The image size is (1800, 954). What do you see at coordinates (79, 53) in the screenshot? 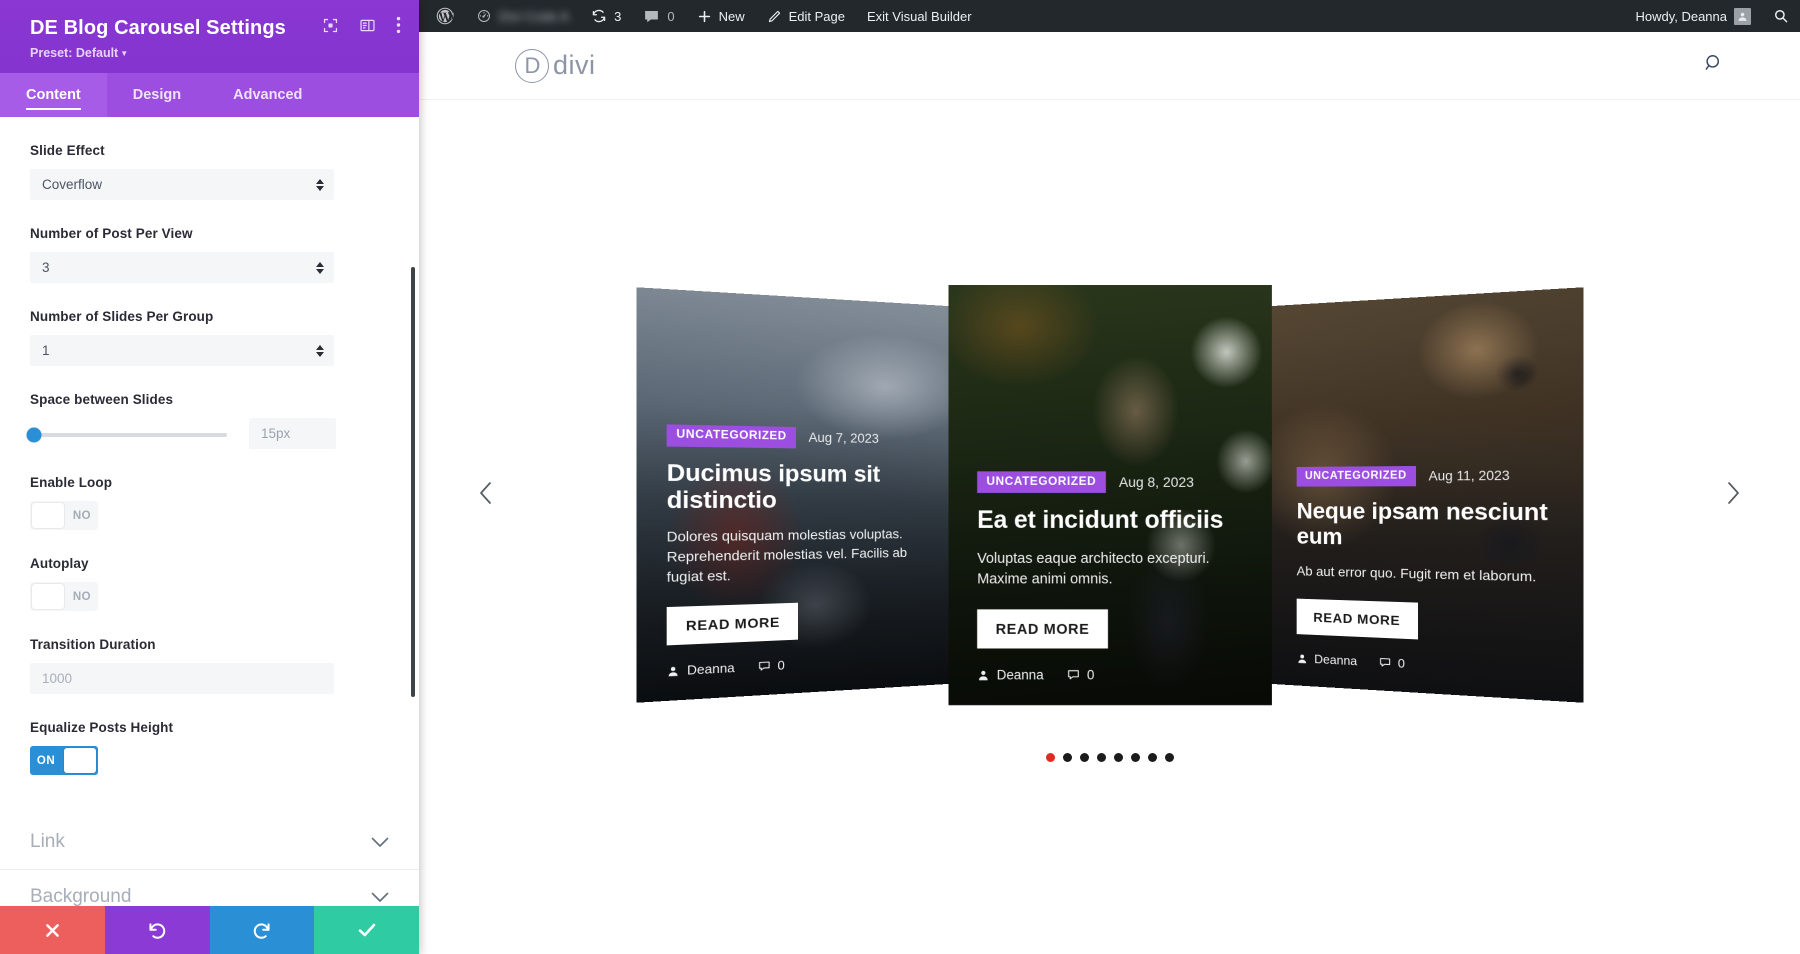
I see `preset-selector: Preset: Default ▼` at bounding box center [79, 53].